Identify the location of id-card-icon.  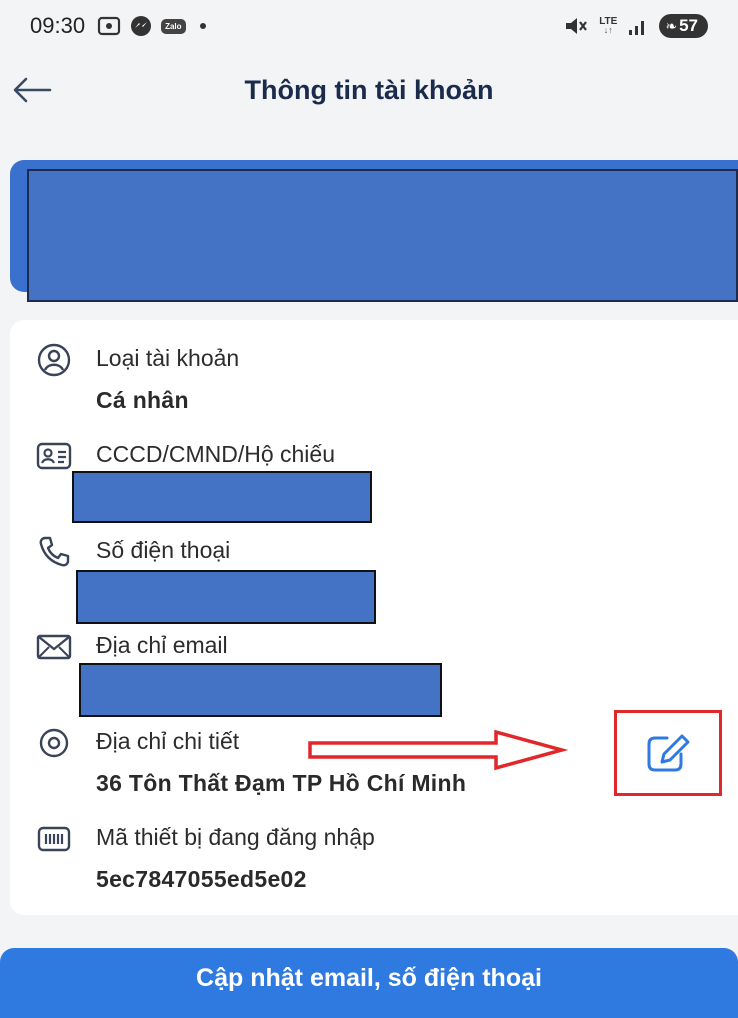
(54, 456).